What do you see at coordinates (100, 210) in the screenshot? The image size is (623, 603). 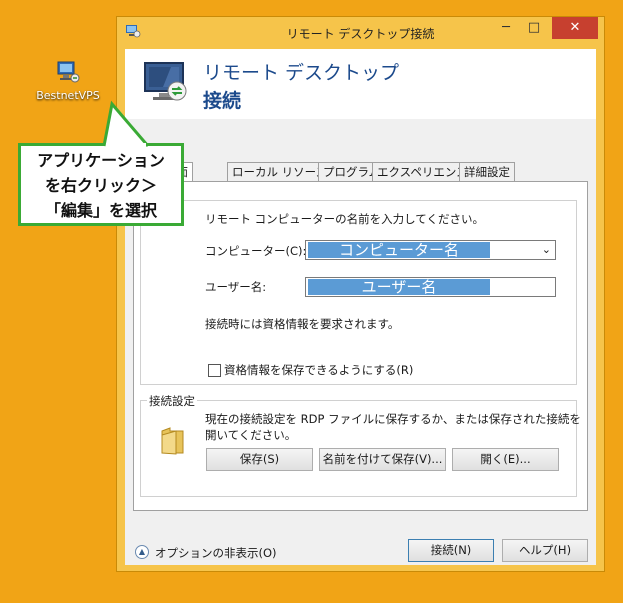 I see `callout-line3: 「編集」を選択` at bounding box center [100, 210].